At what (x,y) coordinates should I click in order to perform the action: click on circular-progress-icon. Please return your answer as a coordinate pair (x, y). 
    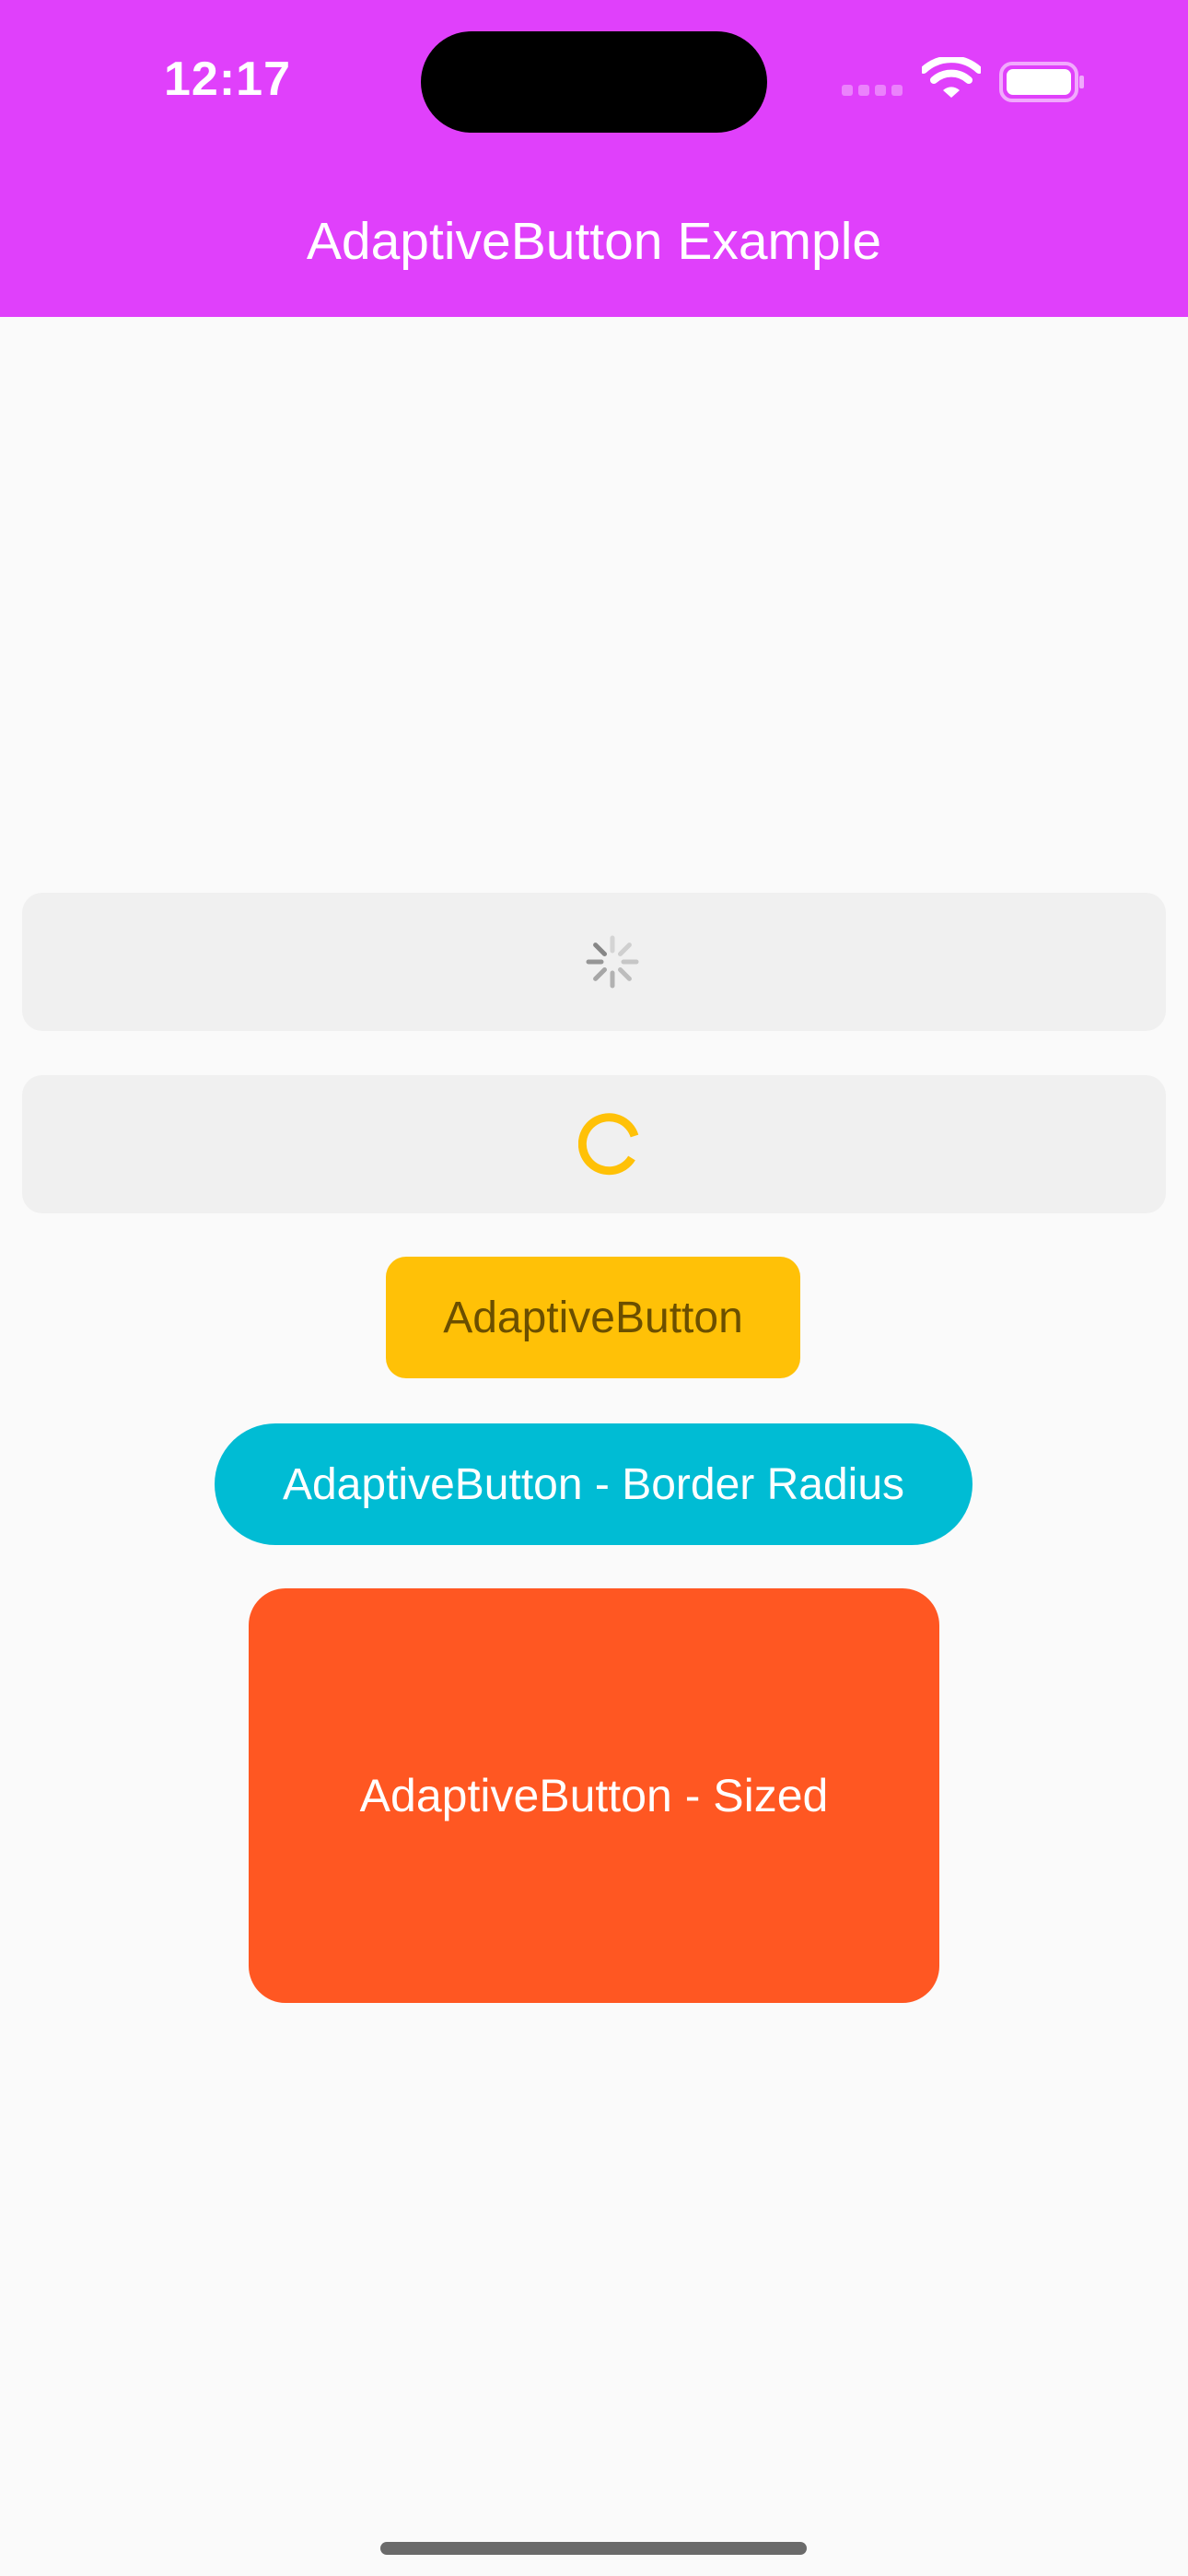
    Looking at the image, I should click on (608, 1144).